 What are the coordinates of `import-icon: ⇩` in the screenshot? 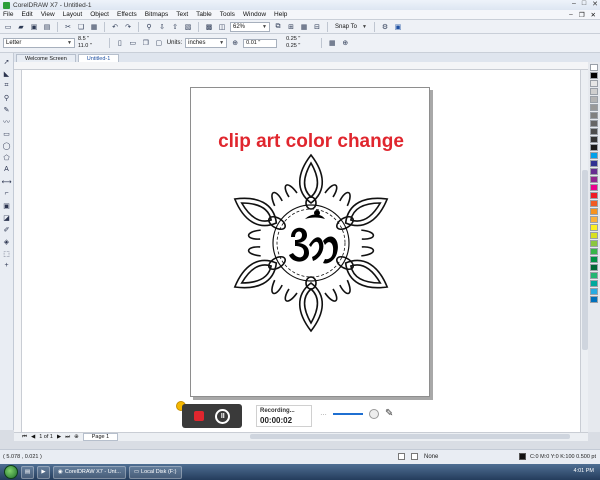 It's located at (162, 27).